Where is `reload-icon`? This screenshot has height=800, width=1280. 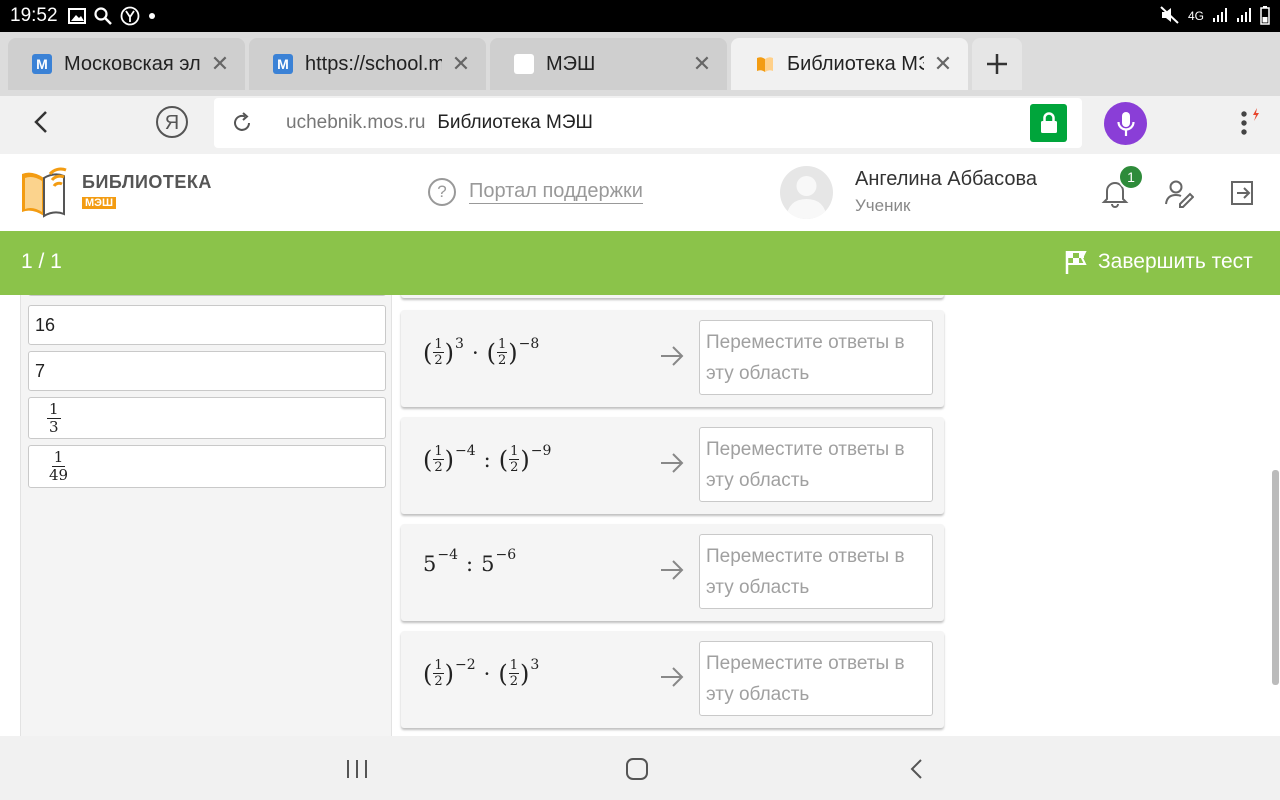
reload-icon is located at coordinates (242, 123).